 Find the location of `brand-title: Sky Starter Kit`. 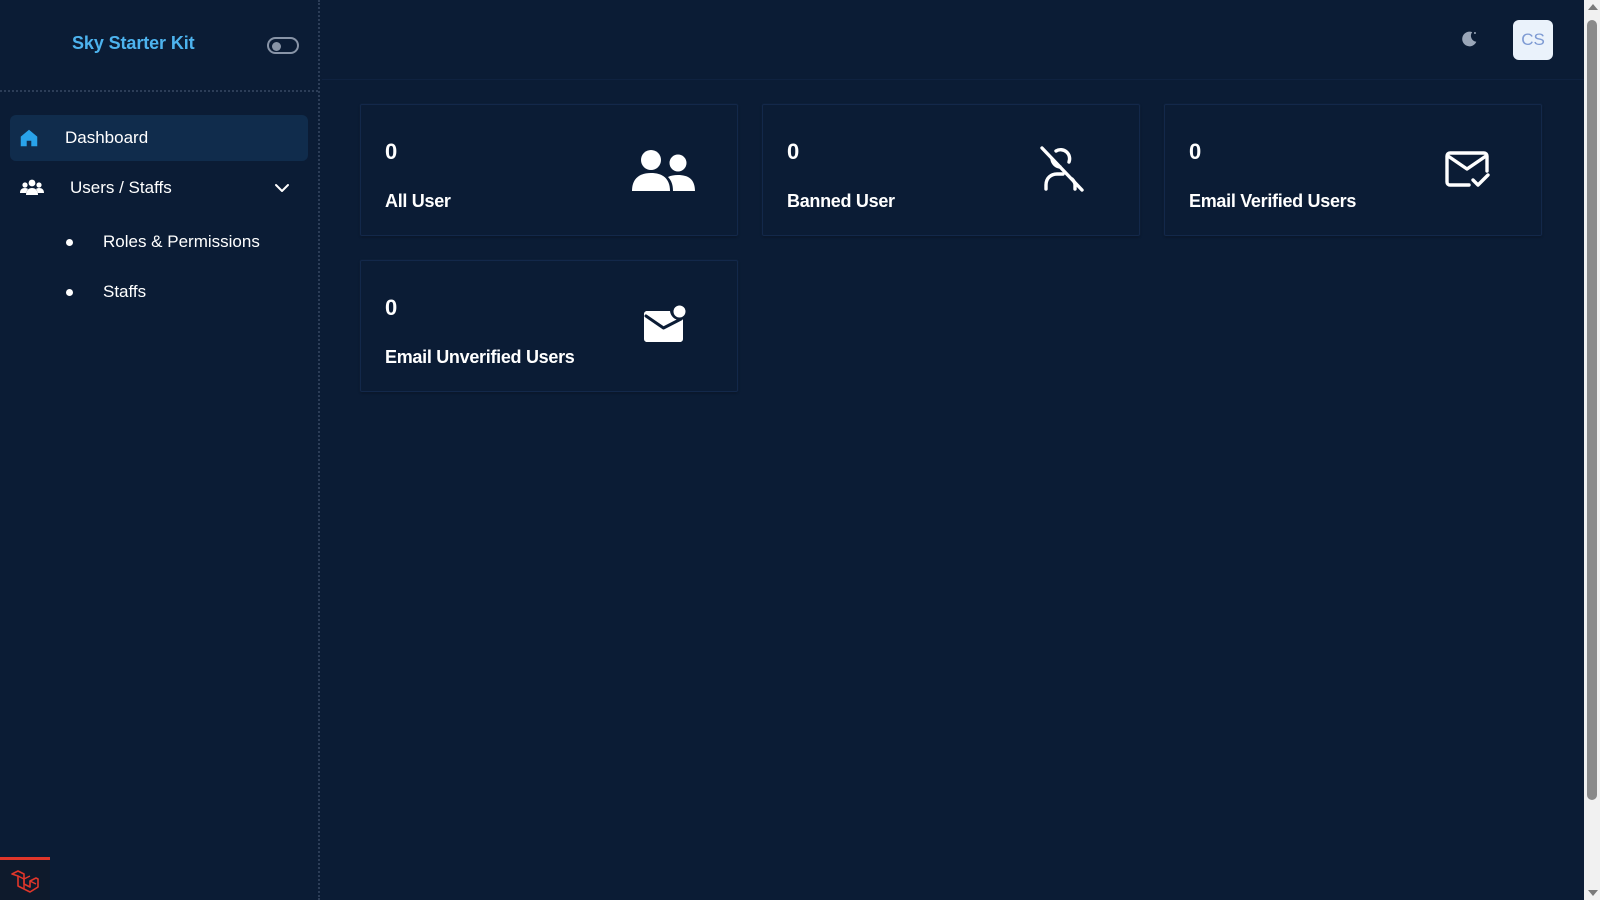

brand-title: Sky Starter Kit is located at coordinates (133, 43).